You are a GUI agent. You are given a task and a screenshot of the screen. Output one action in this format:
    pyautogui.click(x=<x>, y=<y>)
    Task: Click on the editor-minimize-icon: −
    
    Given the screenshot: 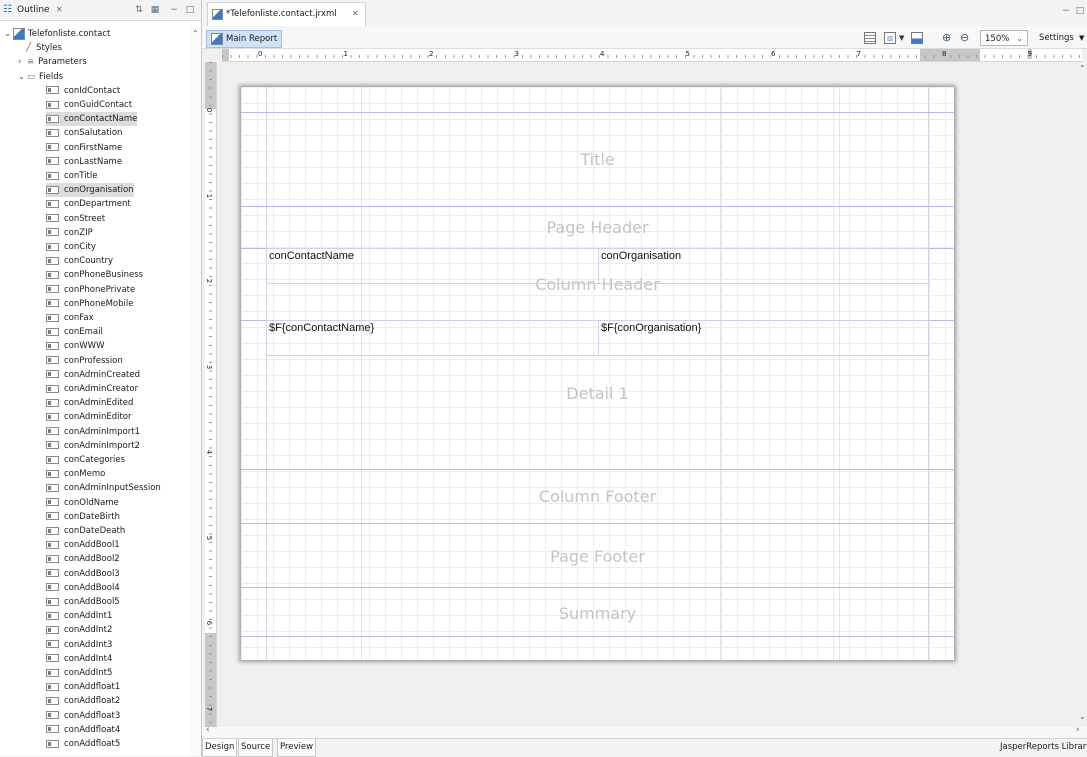 What is the action you would take?
    pyautogui.click(x=1066, y=11)
    